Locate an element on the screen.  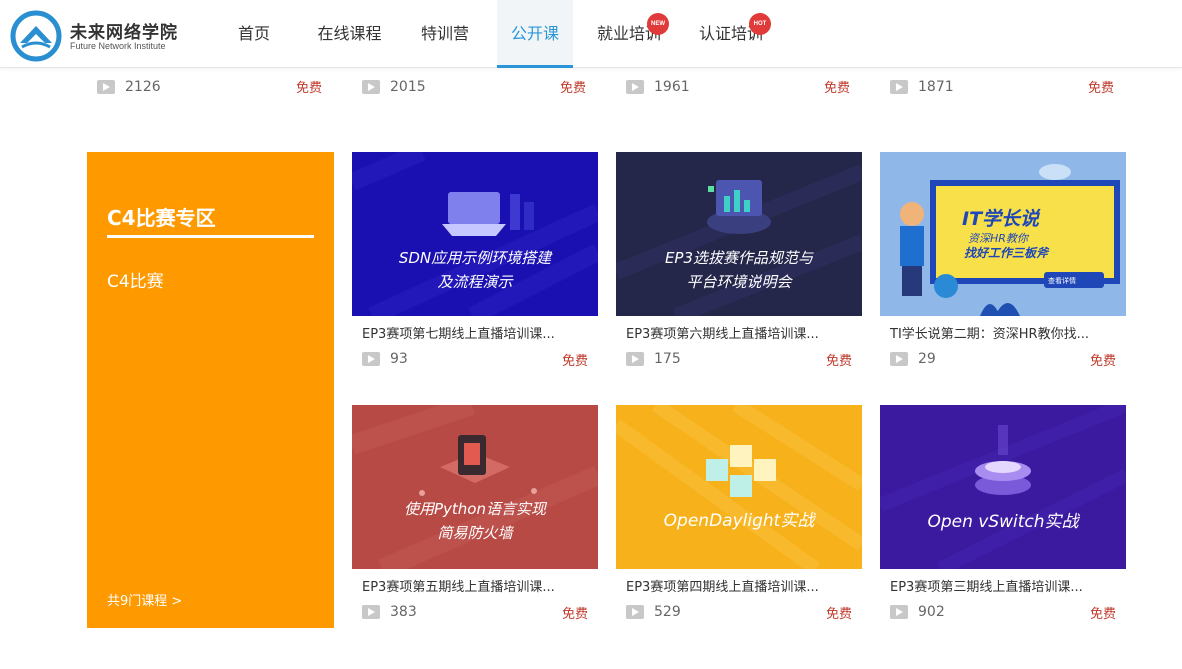
course-stat: 1871 is located at coordinates (922, 87).